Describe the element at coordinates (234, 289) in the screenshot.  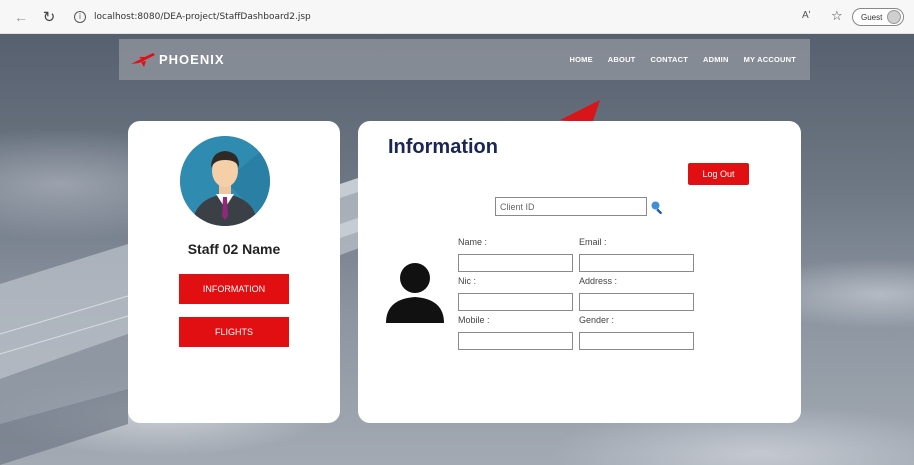
I see `information-button: INFORMATION` at that location.